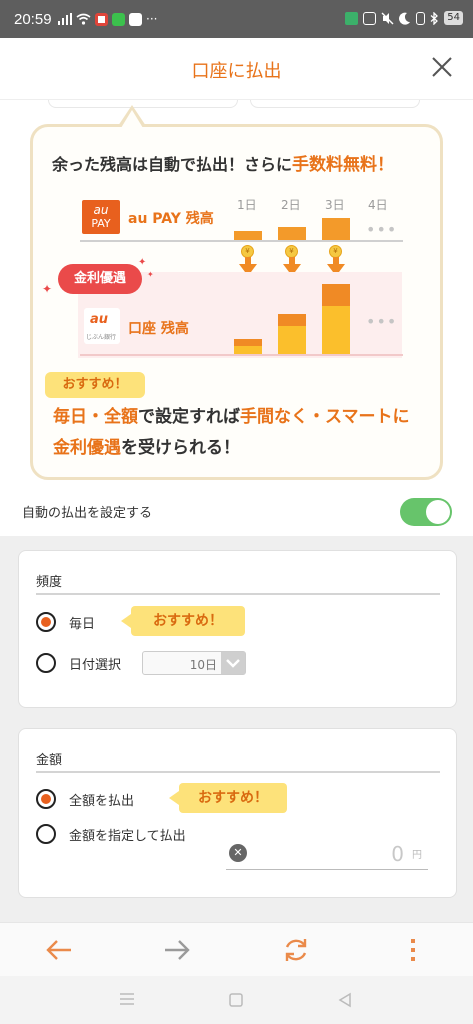  Describe the element at coordinates (158, 329) in the screenshot. I see `bank-balance-label: 口座 残高` at that location.